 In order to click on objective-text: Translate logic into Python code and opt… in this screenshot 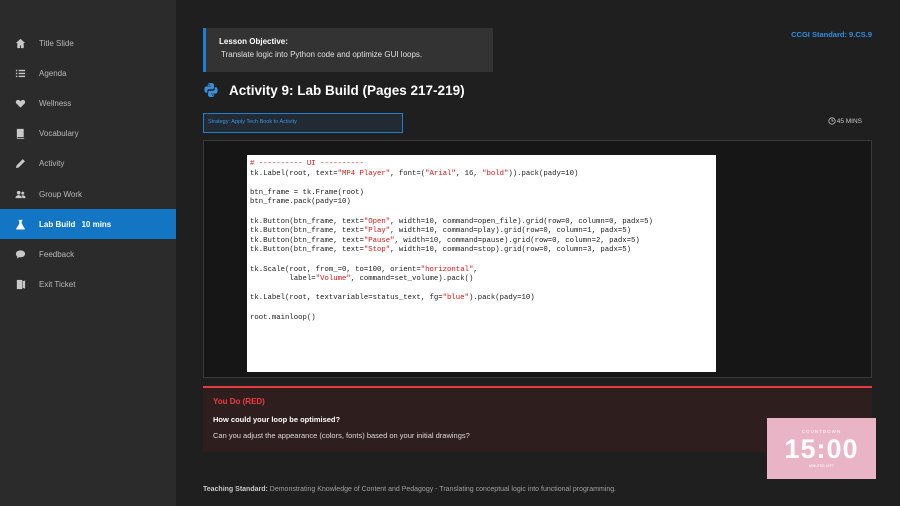, I will do `click(322, 54)`.